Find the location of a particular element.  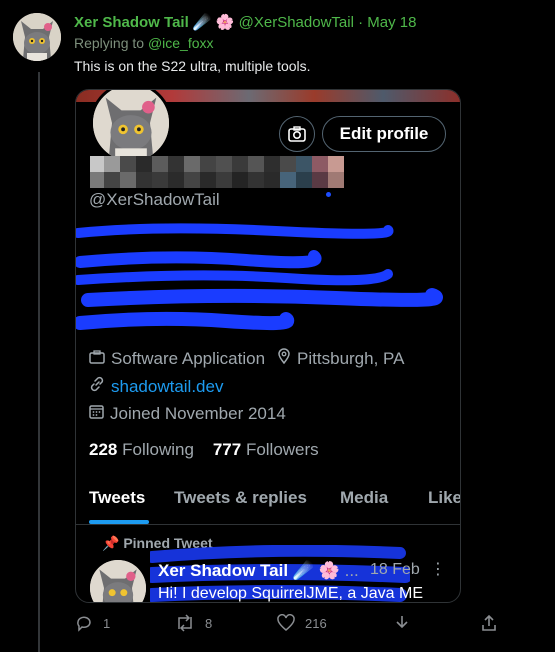

more-options-icon: ⋮ is located at coordinates (438, 569).